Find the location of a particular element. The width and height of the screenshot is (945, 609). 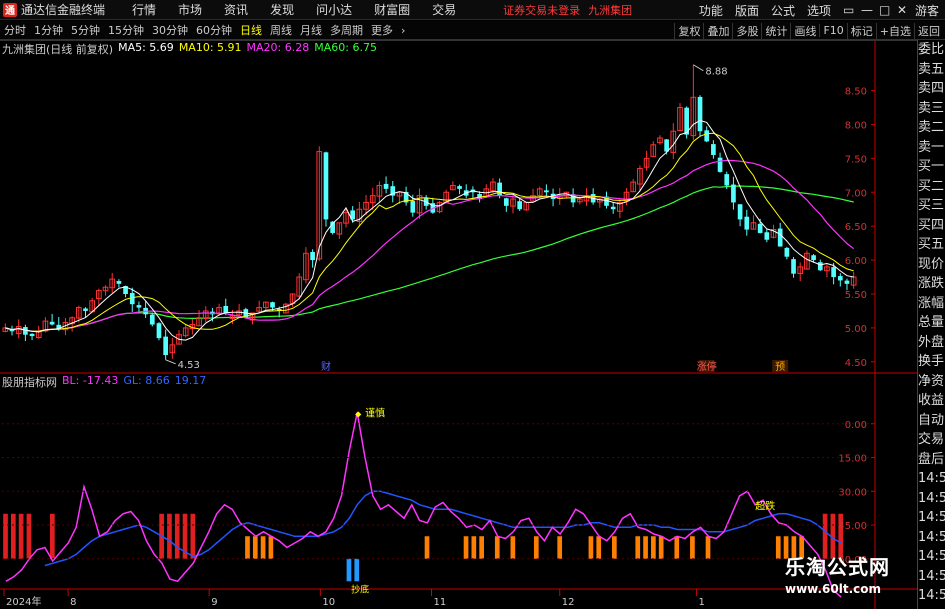

side-panel-item: 卖四 is located at coordinates (931, 89).